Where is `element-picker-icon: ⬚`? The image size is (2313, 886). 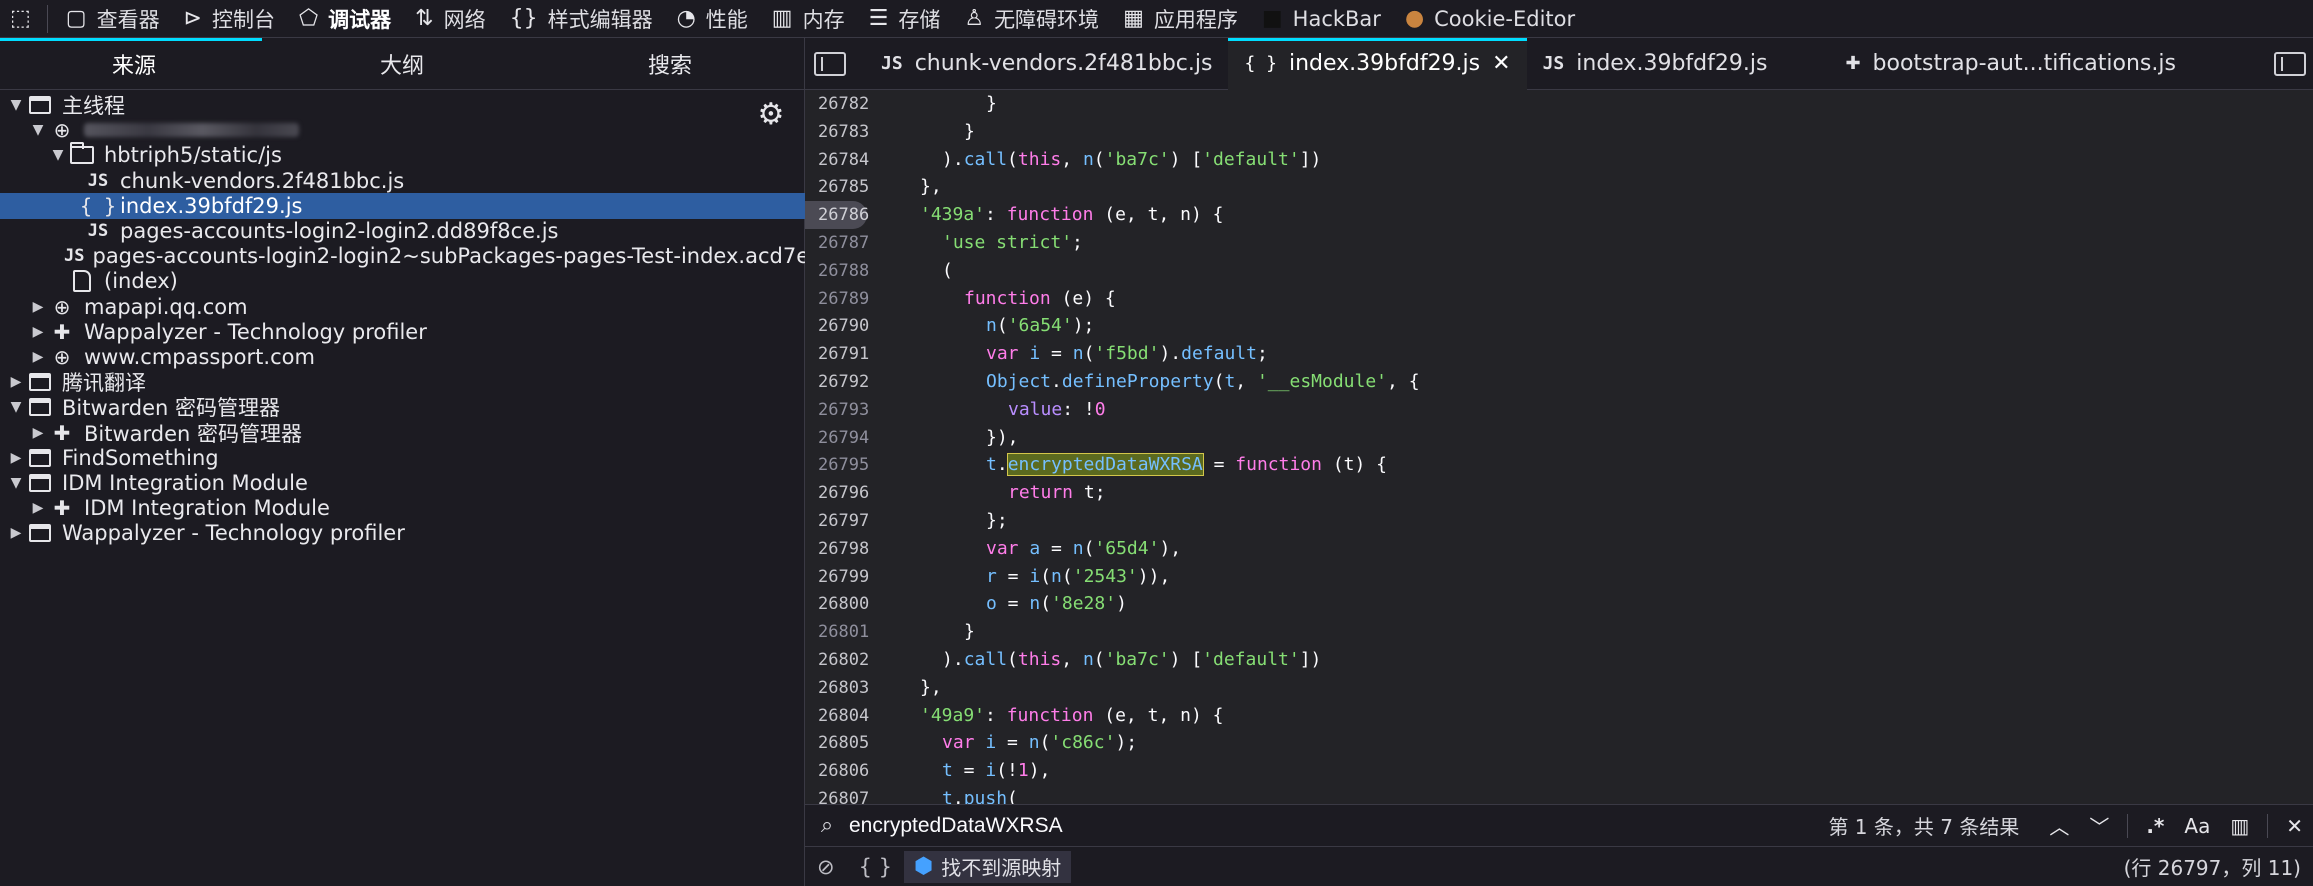 element-picker-icon: ⬚ is located at coordinates (20, 18).